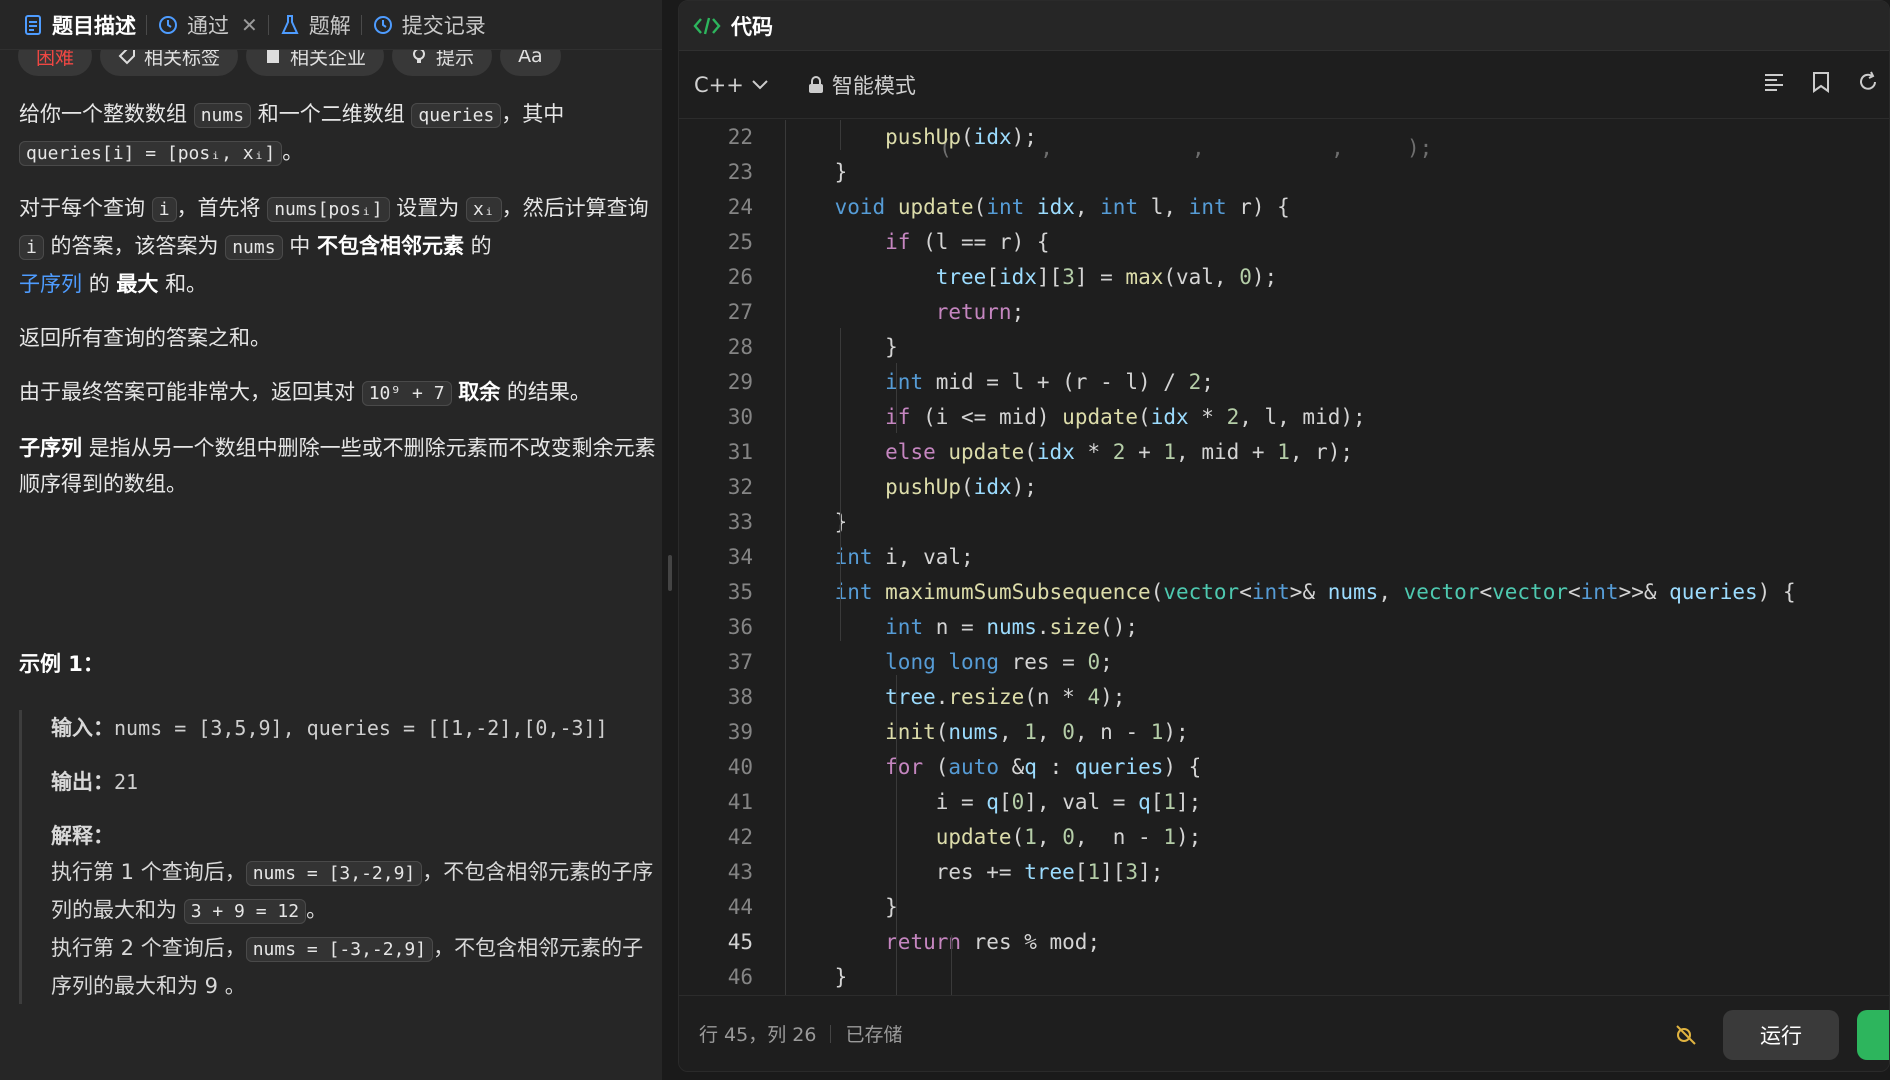  What do you see at coordinates (1284, 347) in the screenshot?
I see `code-line: 28 }` at bounding box center [1284, 347].